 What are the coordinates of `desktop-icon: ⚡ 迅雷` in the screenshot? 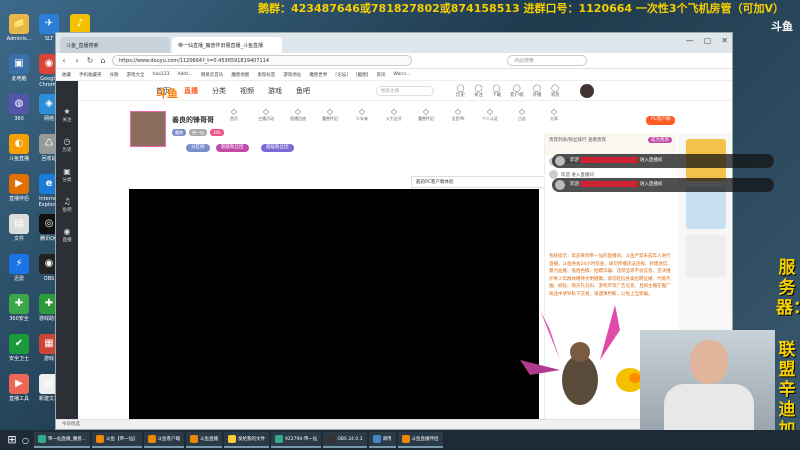 It's located at (19, 268).